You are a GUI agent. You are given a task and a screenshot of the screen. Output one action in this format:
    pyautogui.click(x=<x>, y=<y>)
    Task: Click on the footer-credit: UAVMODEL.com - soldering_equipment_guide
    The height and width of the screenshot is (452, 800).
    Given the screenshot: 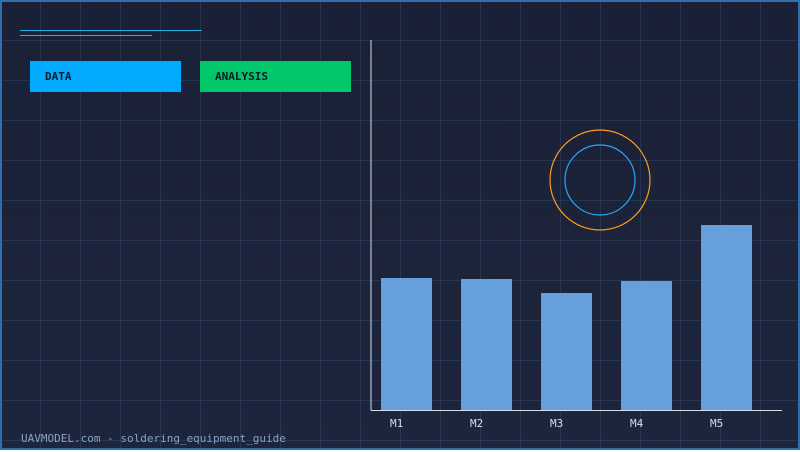 What is the action you would take?
    pyautogui.click(x=153, y=438)
    